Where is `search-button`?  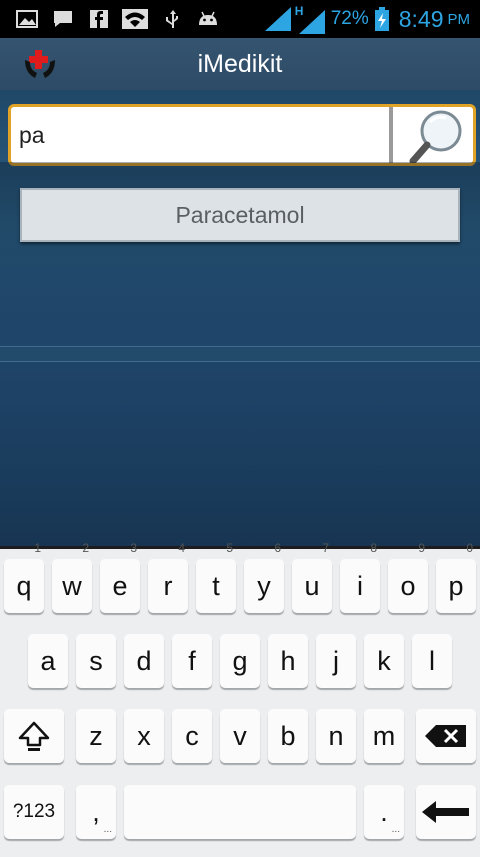
search-button is located at coordinates (434, 135).